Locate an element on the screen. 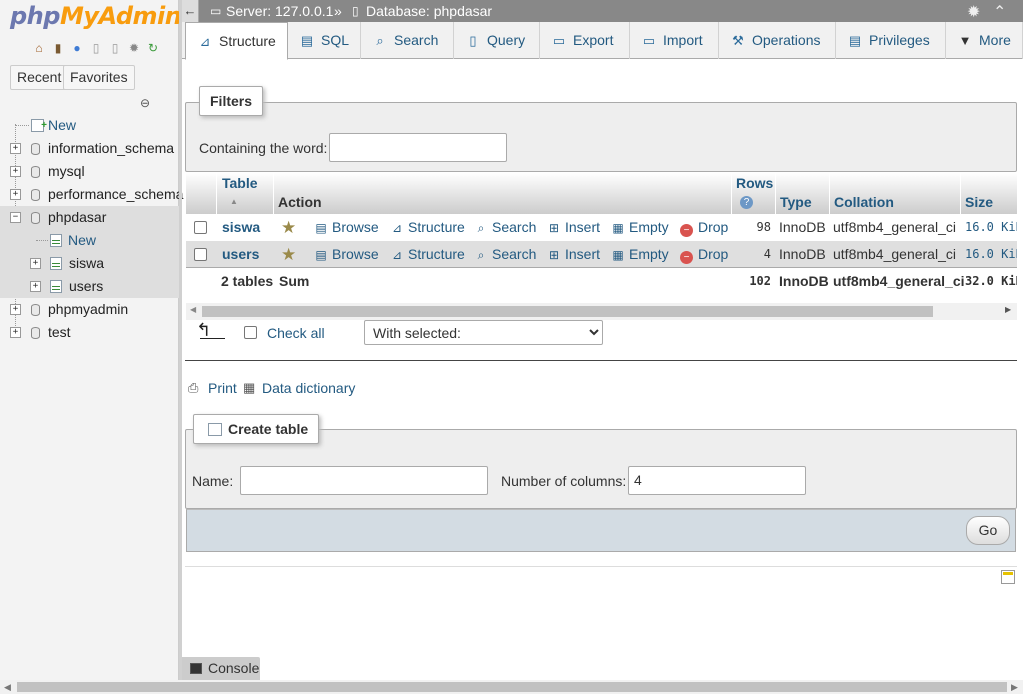  data-dictionary-link: Data dictionary is located at coordinates (308, 388).